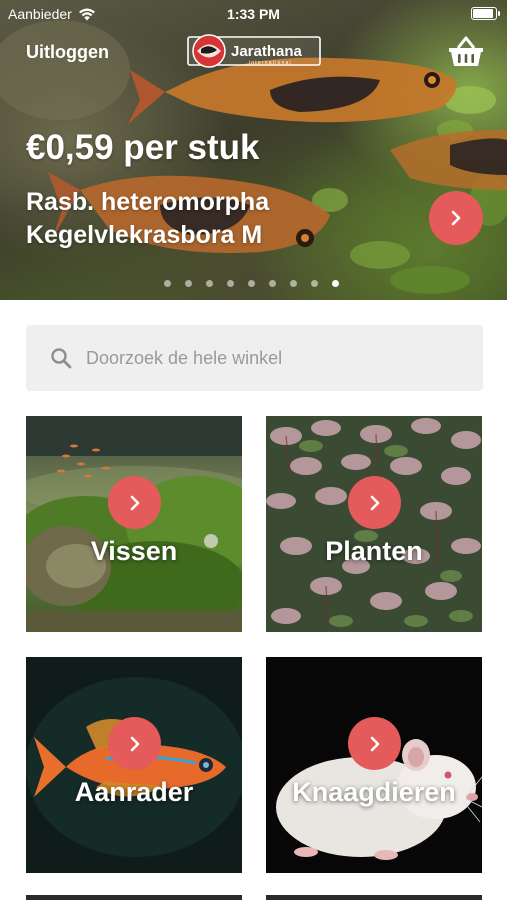  I want to click on category-tile-knaagdieren: Knaagdieren, so click(374, 765).